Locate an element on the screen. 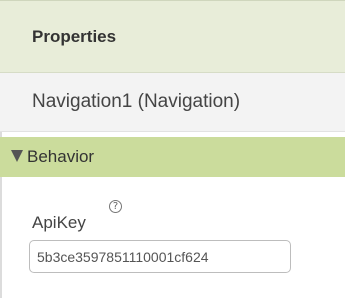  behavior-section-header: Behavior is located at coordinates (172, 157).